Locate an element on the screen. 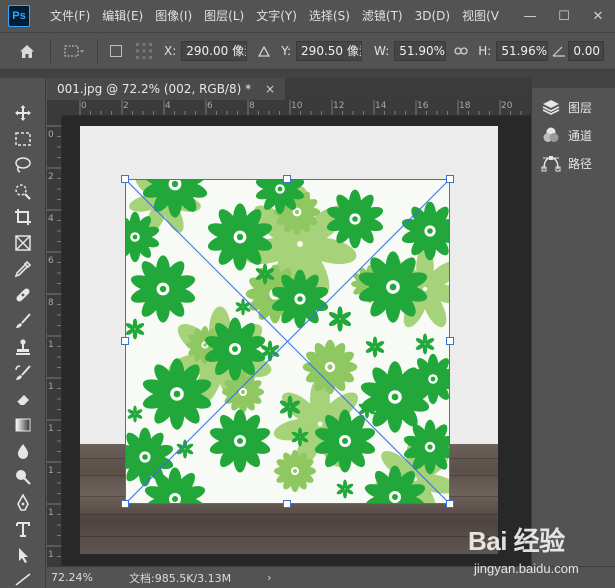 This screenshot has width=615, height=588. quick-selection-tool-icon is located at coordinates (23, 191).